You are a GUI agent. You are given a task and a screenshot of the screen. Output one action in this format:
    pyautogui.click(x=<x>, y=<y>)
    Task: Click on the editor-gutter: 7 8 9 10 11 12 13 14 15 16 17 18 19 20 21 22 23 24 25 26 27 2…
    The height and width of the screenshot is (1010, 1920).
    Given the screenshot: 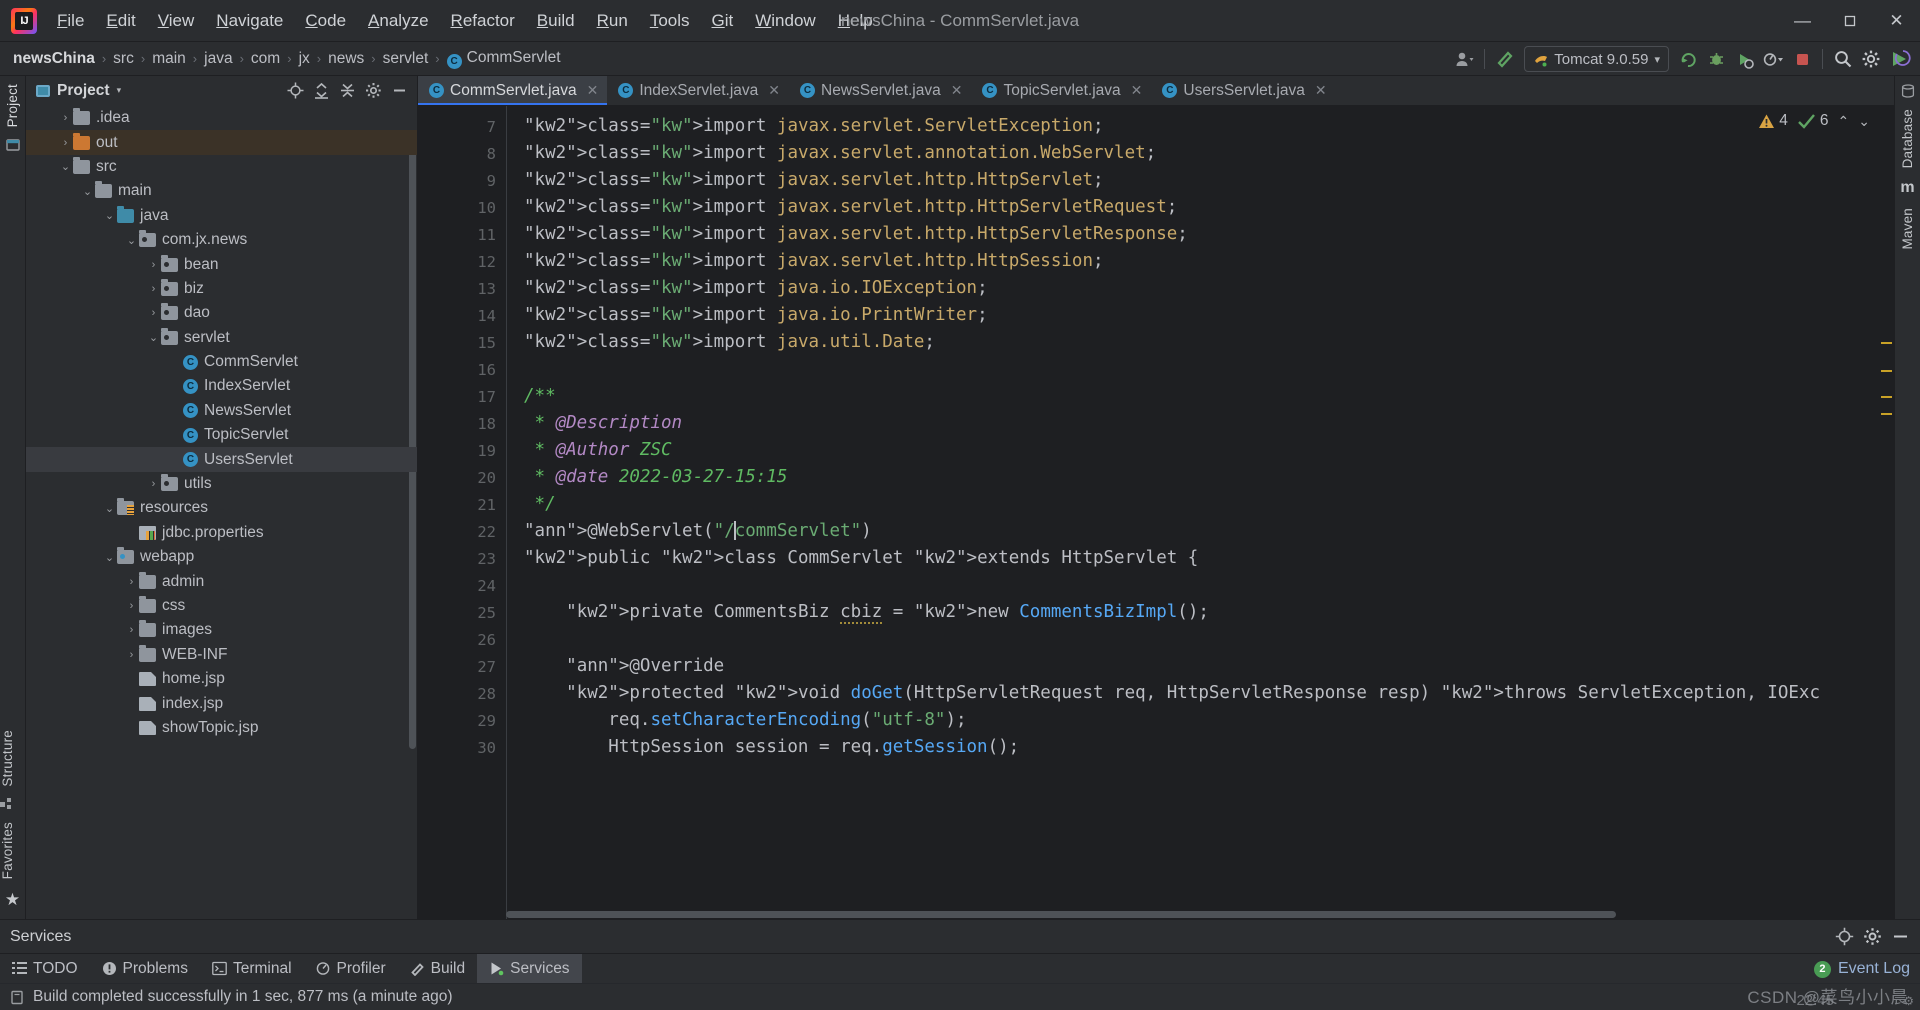 What is the action you would take?
    pyautogui.click(x=462, y=512)
    